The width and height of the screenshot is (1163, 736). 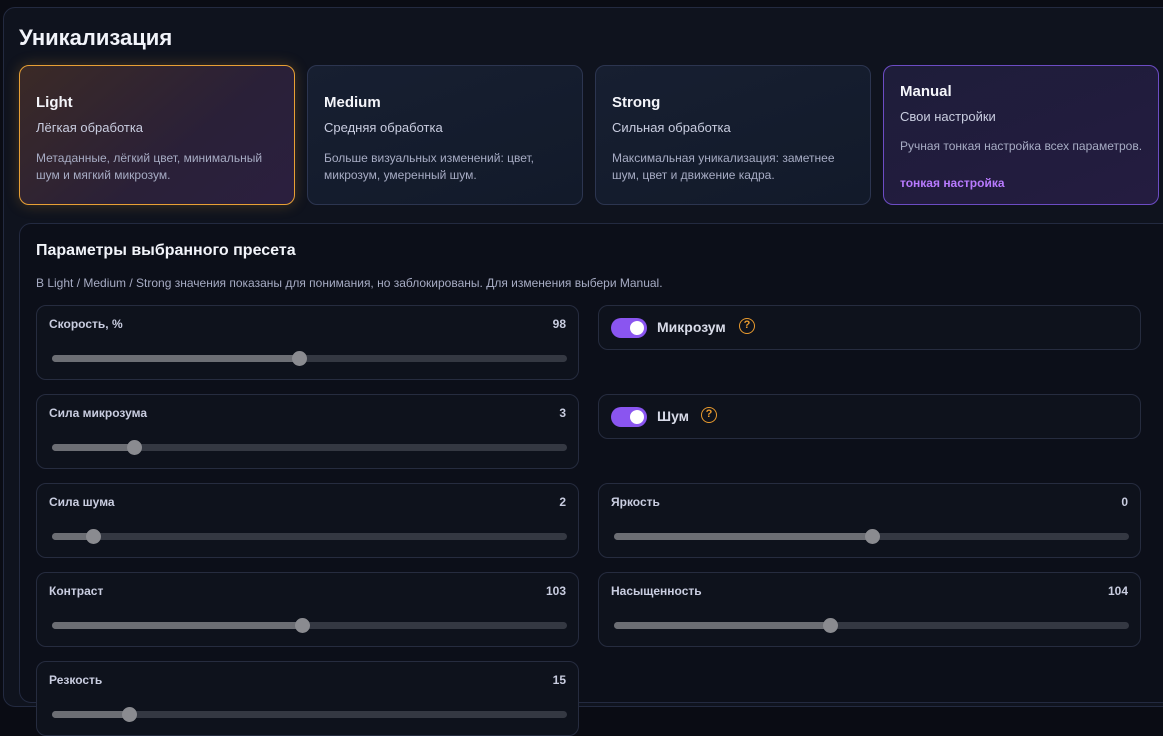 What do you see at coordinates (76, 591) in the screenshot?
I see `slider-label: Контраст` at bounding box center [76, 591].